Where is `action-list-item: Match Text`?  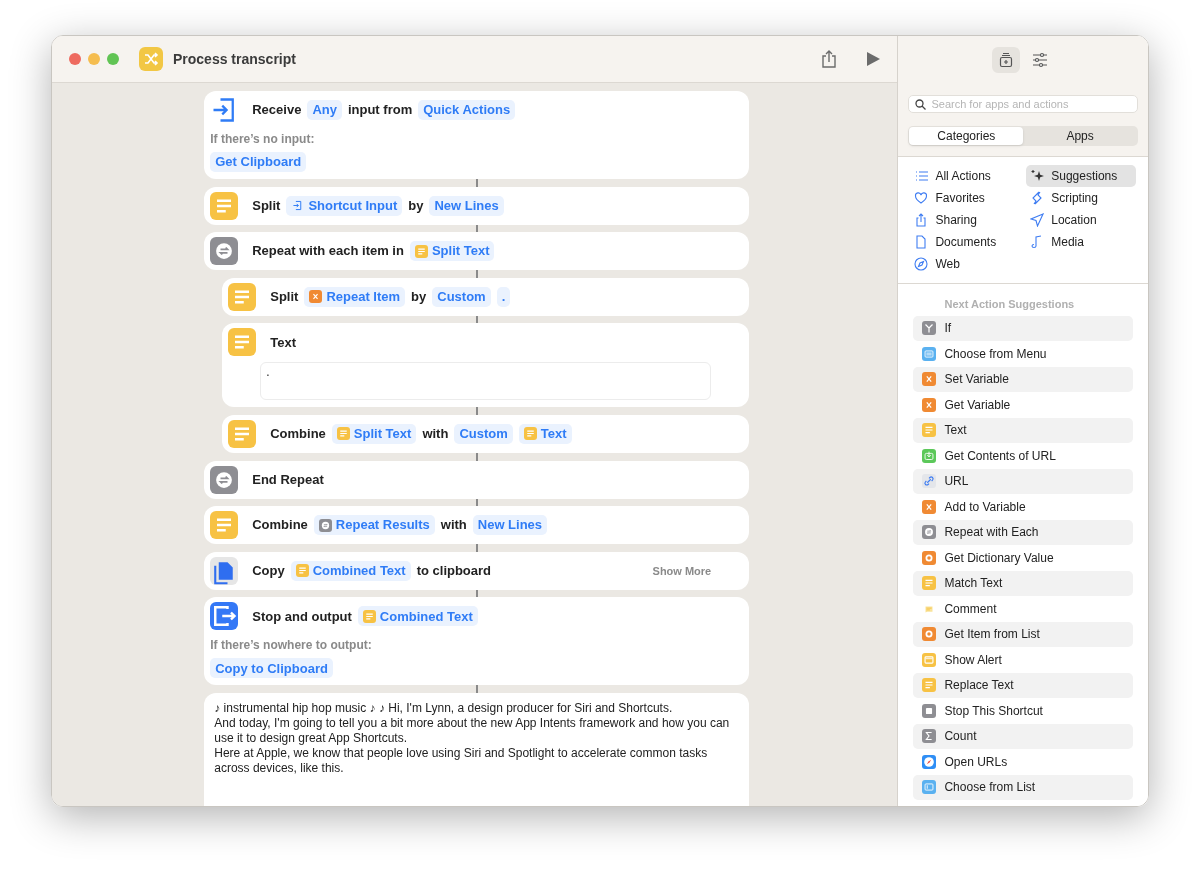
action-list-item: Match Text is located at coordinates (1023, 583).